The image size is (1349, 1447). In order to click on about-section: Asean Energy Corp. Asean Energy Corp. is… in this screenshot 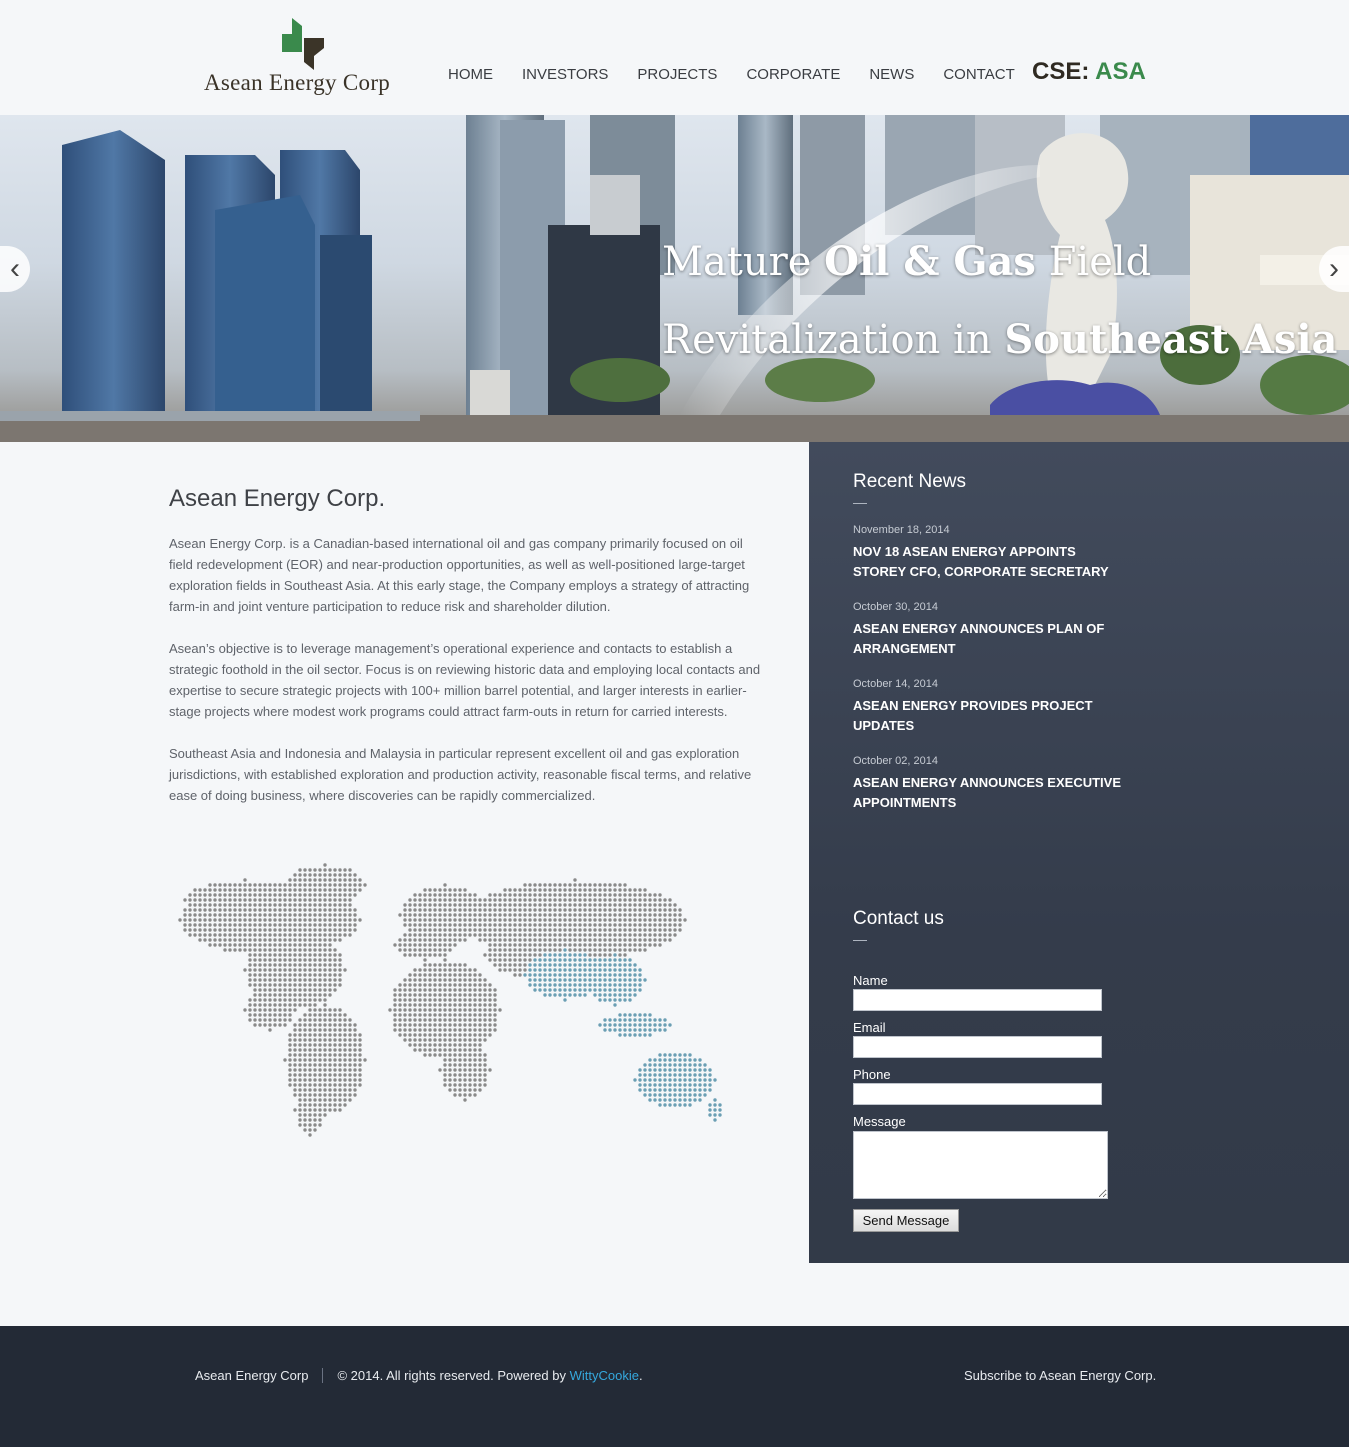, I will do `click(469, 654)`.